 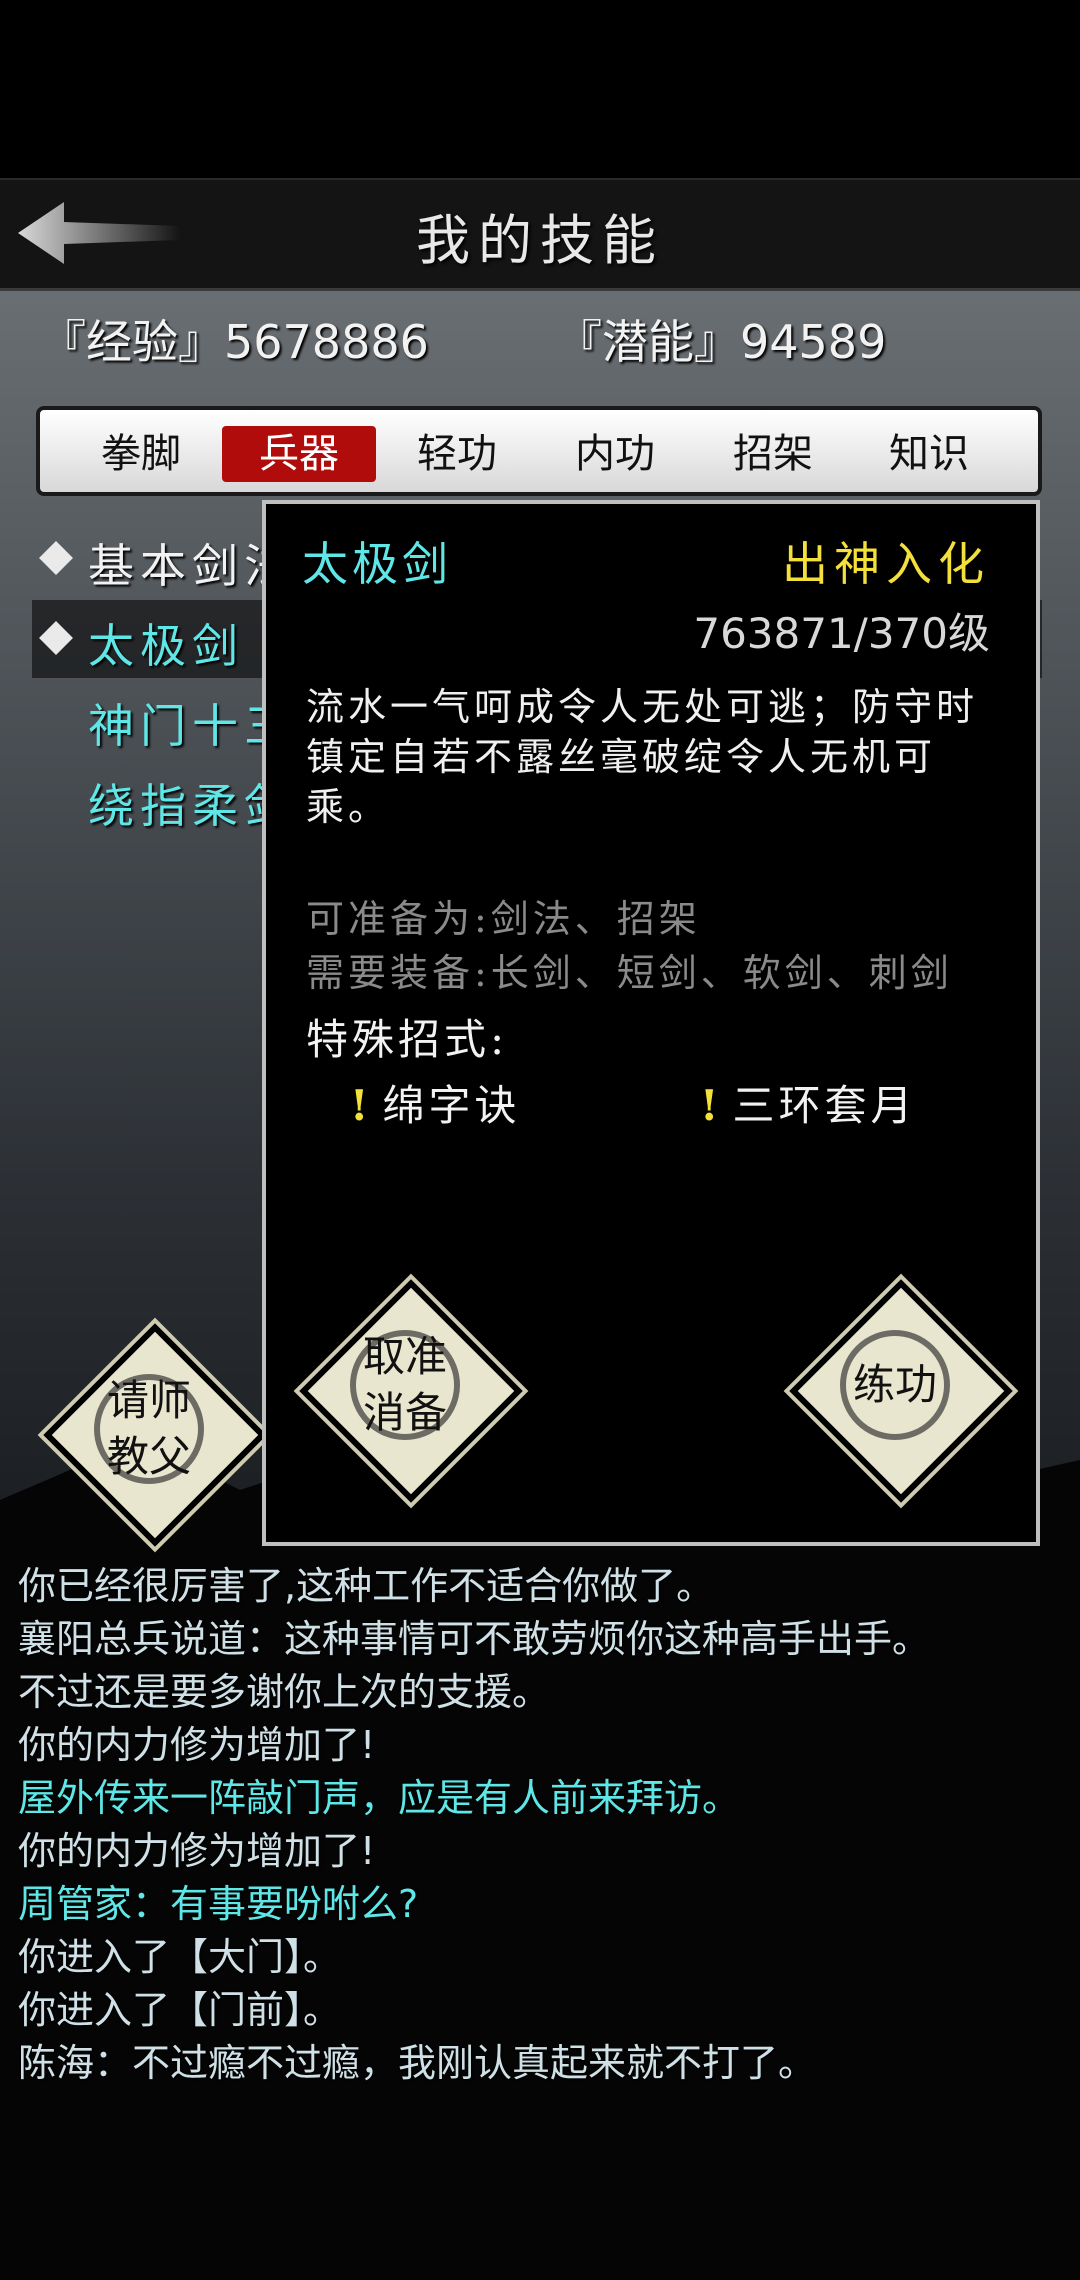 What do you see at coordinates (218, 1904) in the screenshot?
I see `log-line: 周管家：有事要吩咐么?` at bounding box center [218, 1904].